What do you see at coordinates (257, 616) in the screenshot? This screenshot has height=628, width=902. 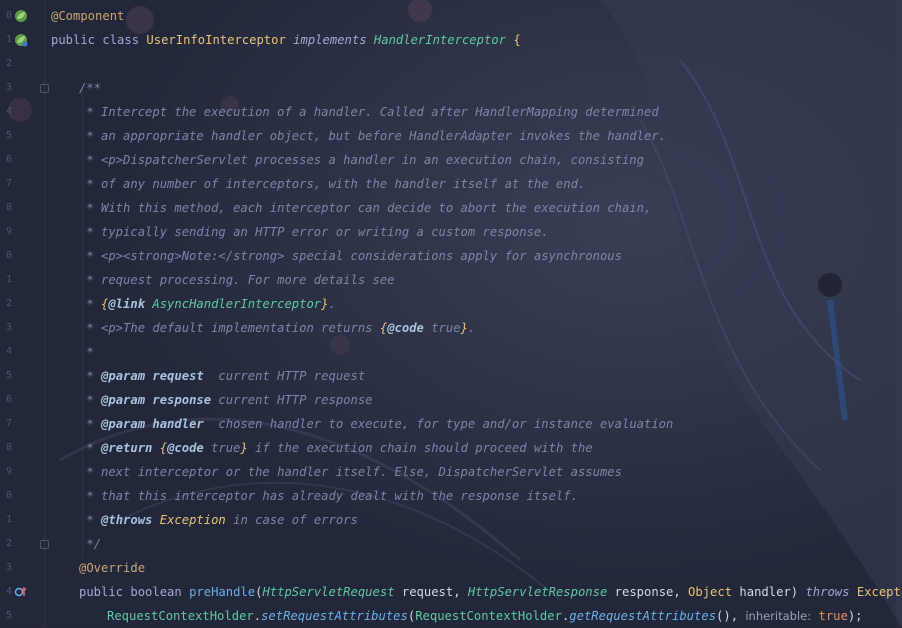 I see `punctuation: .` at bounding box center [257, 616].